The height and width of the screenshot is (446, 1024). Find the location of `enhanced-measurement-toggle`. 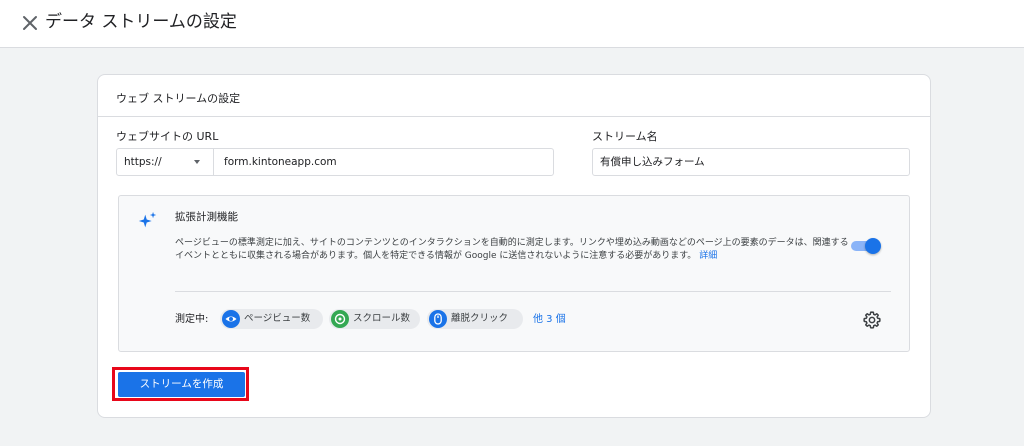

enhanced-measurement-toggle is located at coordinates (866, 246).